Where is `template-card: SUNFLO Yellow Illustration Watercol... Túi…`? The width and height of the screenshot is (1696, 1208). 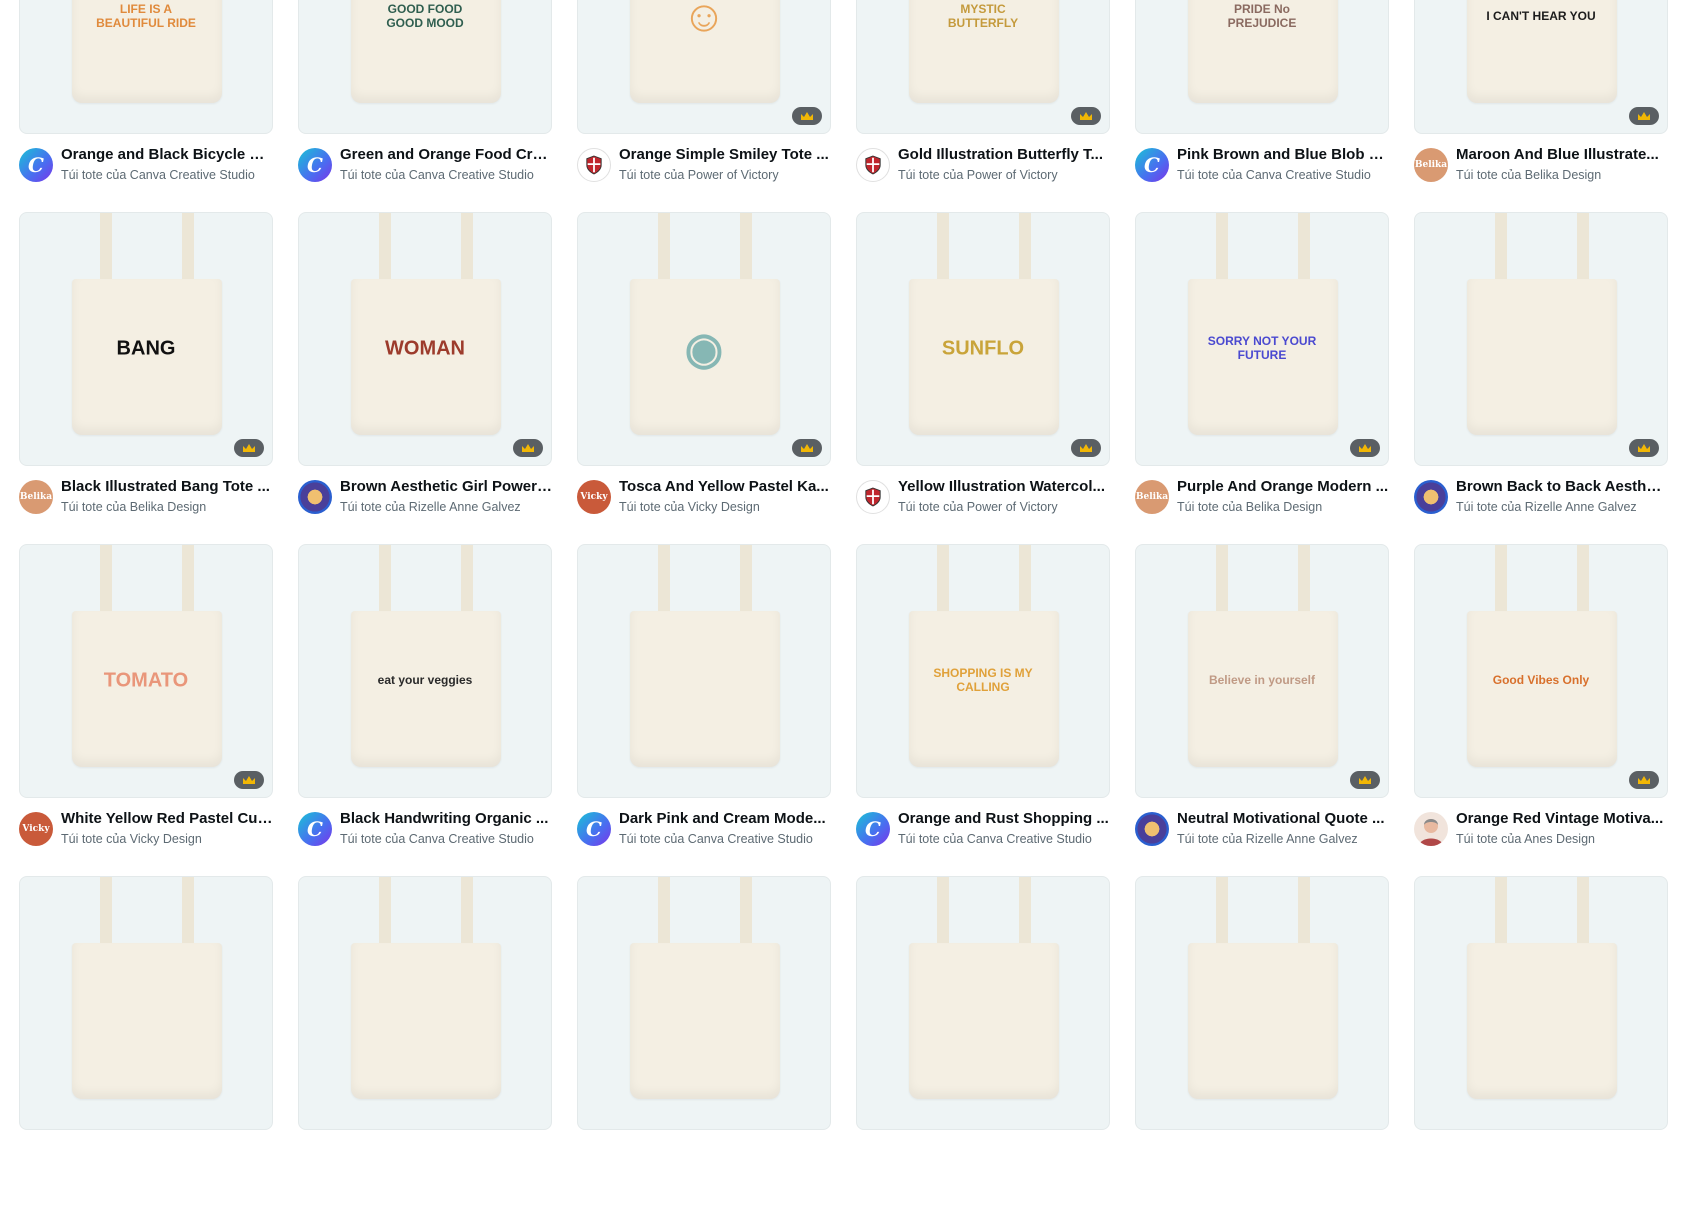
template-card: SUNFLO Yellow Illustration Watercol... Túi… is located at coordinates (983, 378).